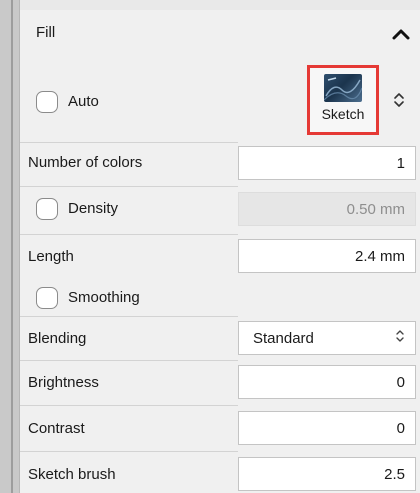  Describe the element at coordinates (327, 163) in the screenshot. I see `number-of-colors-field: 1` at that location.